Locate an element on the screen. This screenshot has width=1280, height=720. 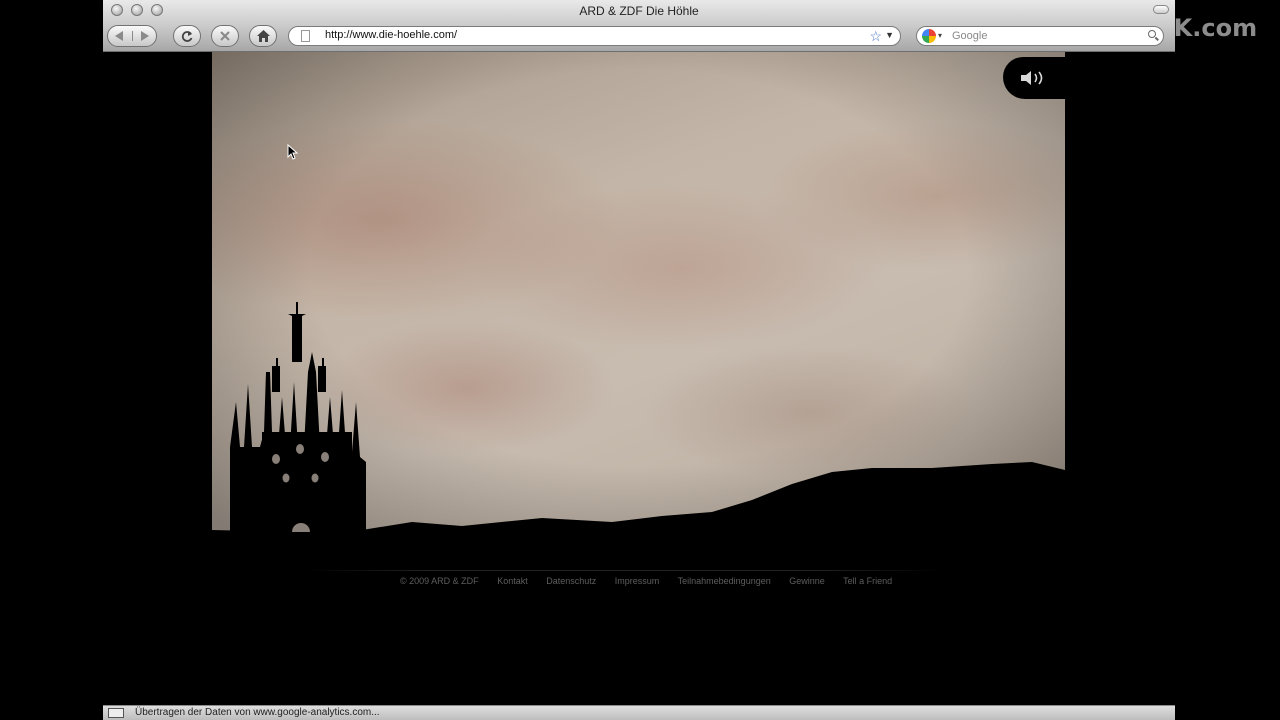
stop-button is located at coordinates (225, 36).